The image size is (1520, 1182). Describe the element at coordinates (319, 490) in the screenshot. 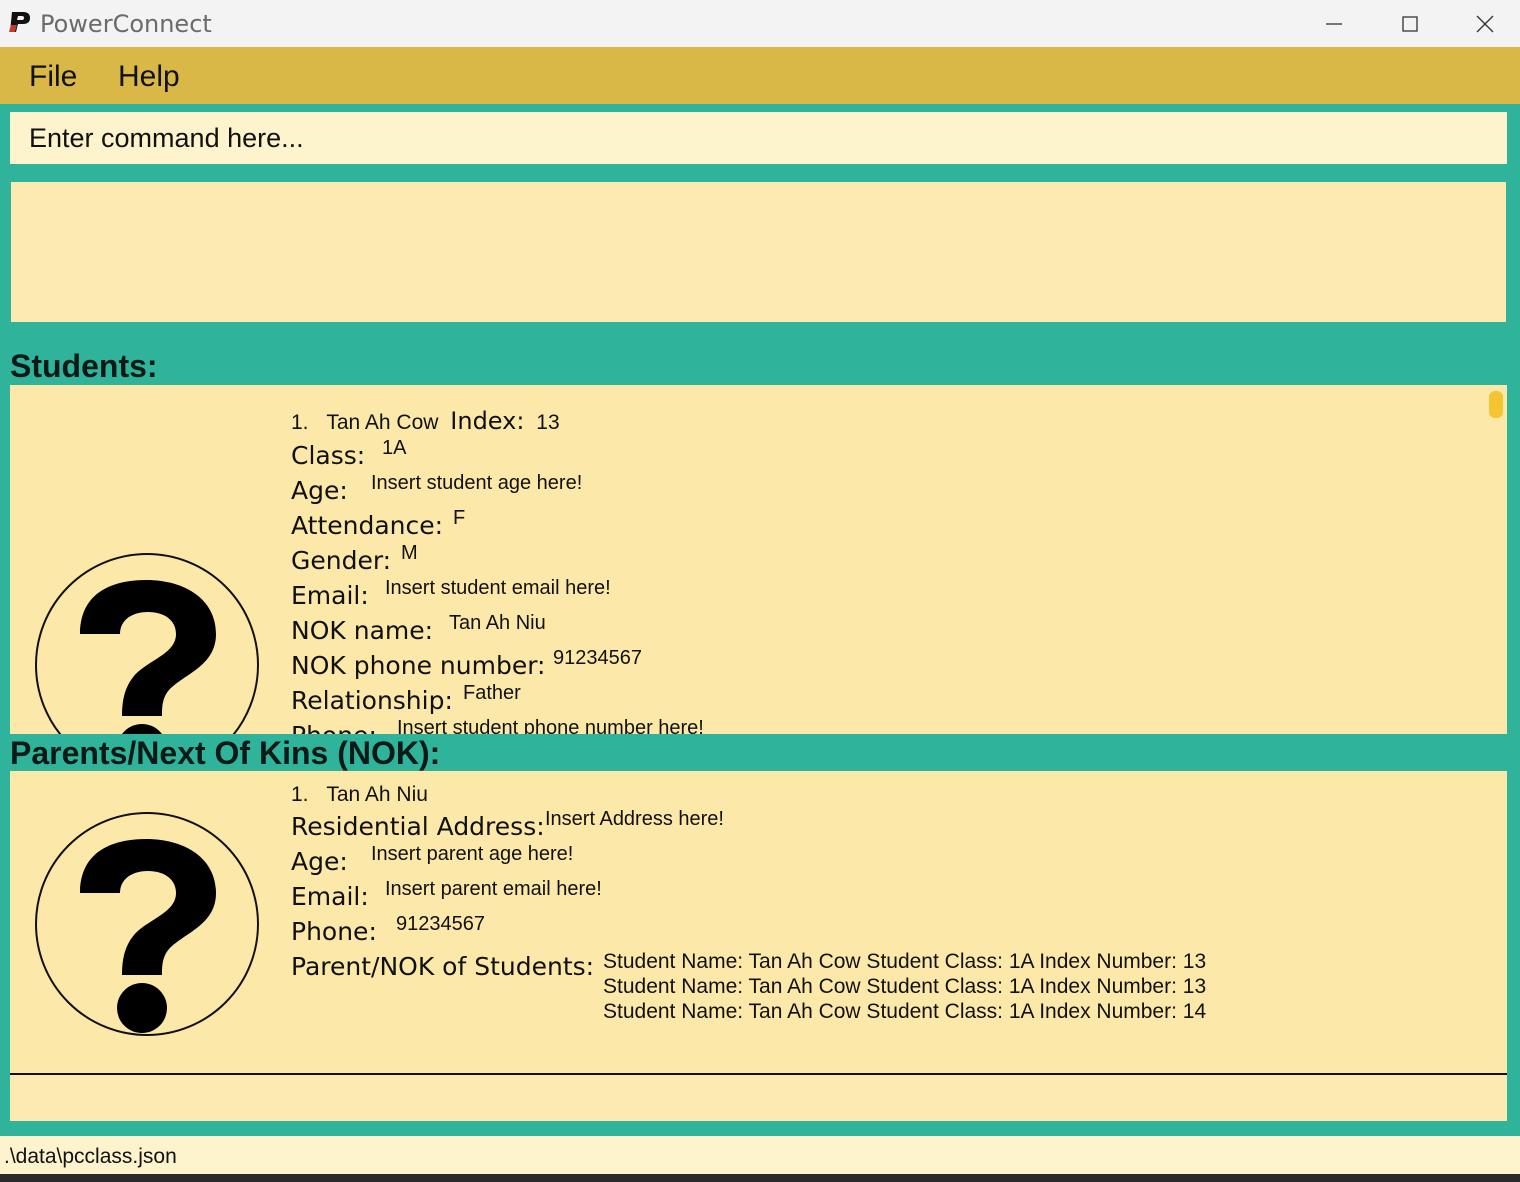

I see `student-age-label: Age:` at that location.